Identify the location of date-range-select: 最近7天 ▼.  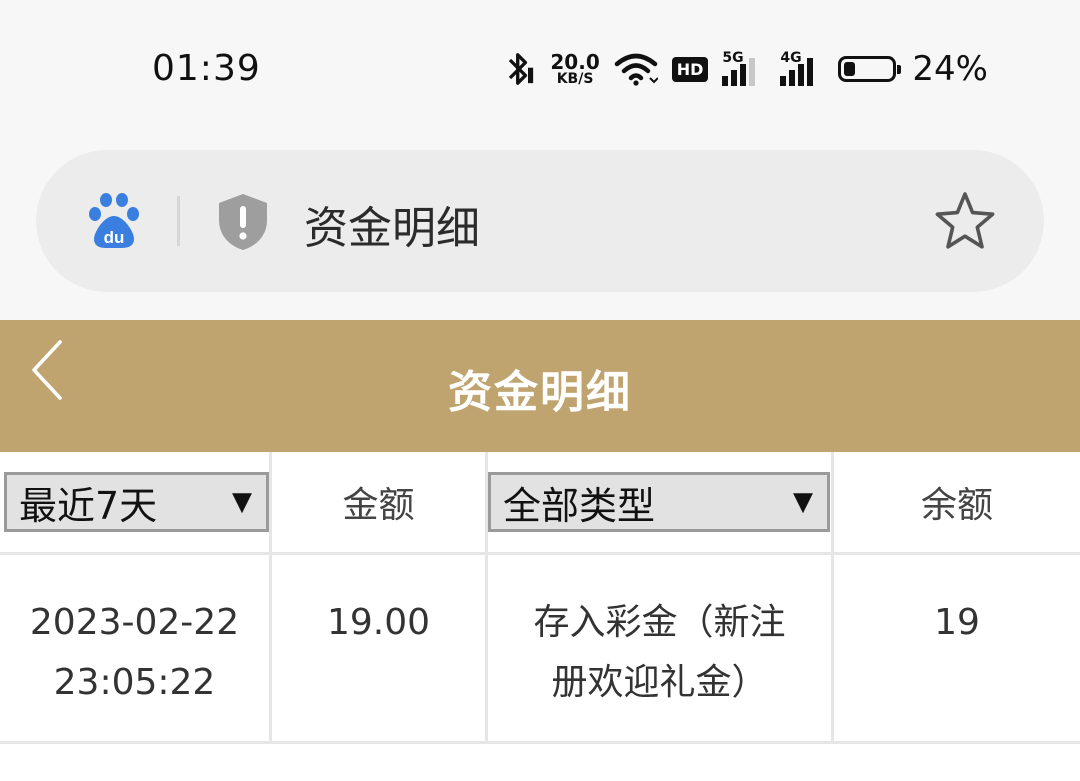
(136, 502).